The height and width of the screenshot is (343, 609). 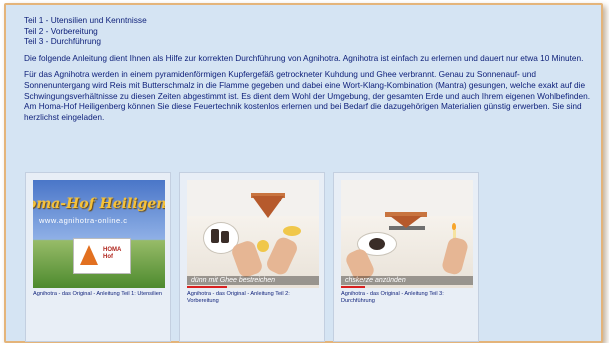 I want to click on ghee-stick-icon, so click(x=263, y=246).